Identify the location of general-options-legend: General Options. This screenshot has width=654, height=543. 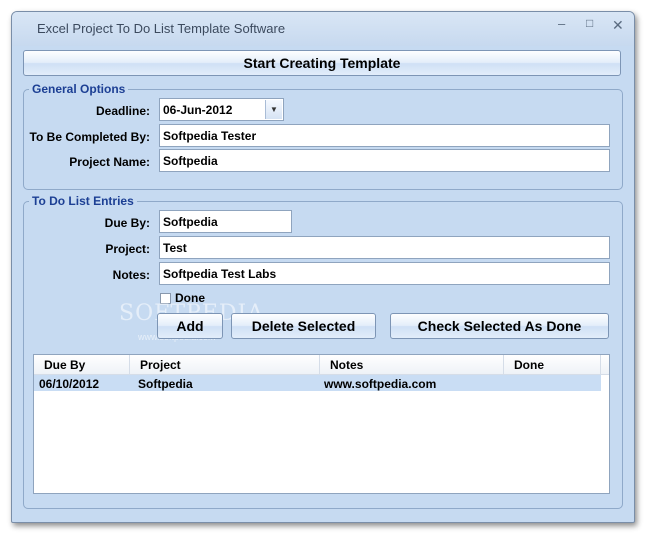
(79, 89).